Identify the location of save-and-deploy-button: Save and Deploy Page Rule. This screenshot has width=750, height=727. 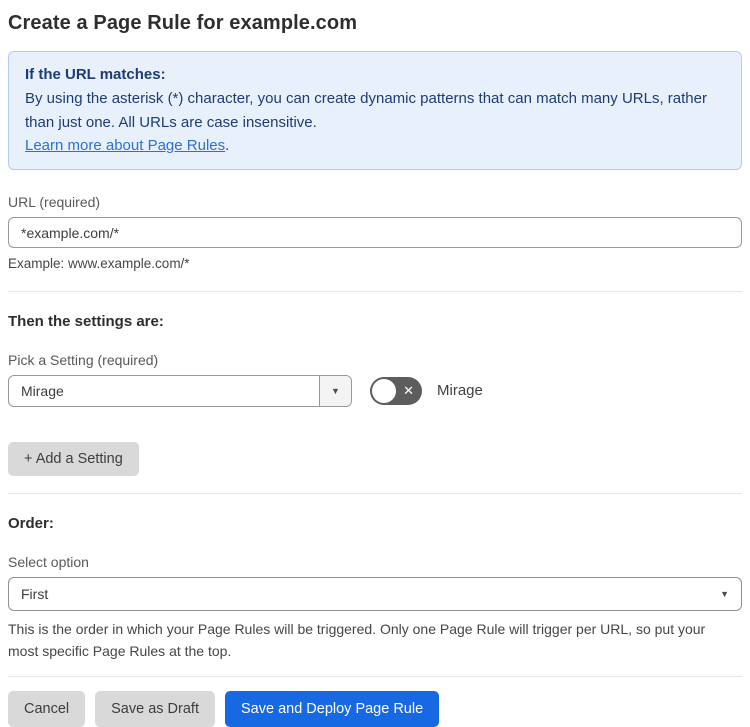
(332, 709).